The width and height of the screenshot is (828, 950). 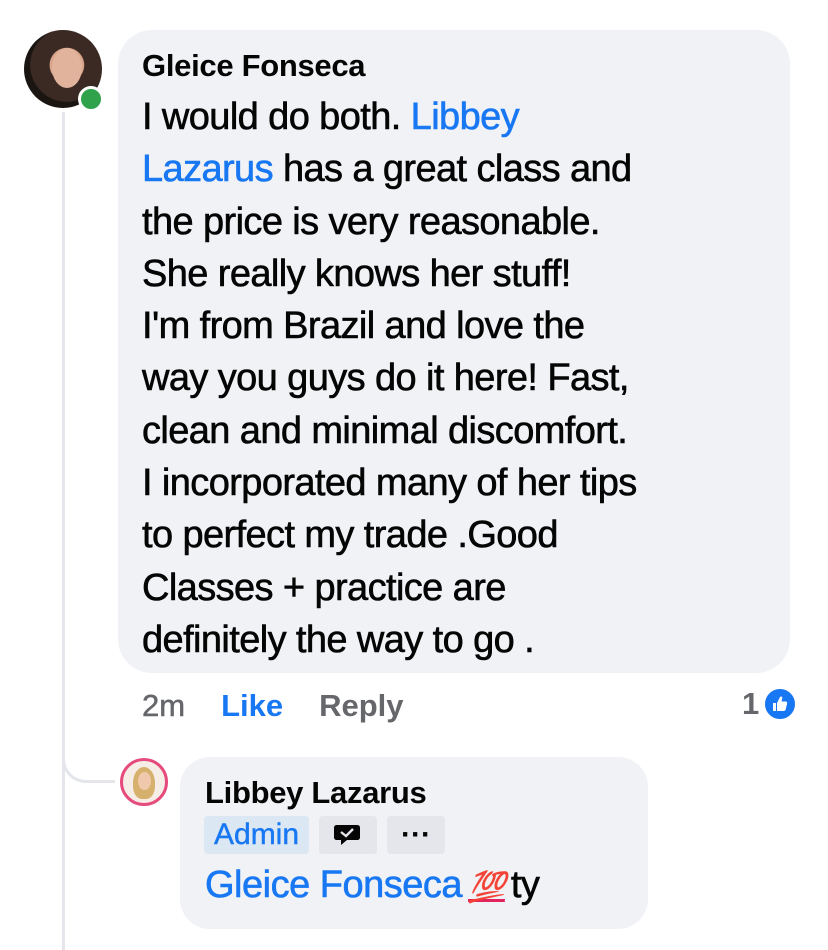 I want to click on comment-line: She really knows her stuff!, so click(x=357, y=274).